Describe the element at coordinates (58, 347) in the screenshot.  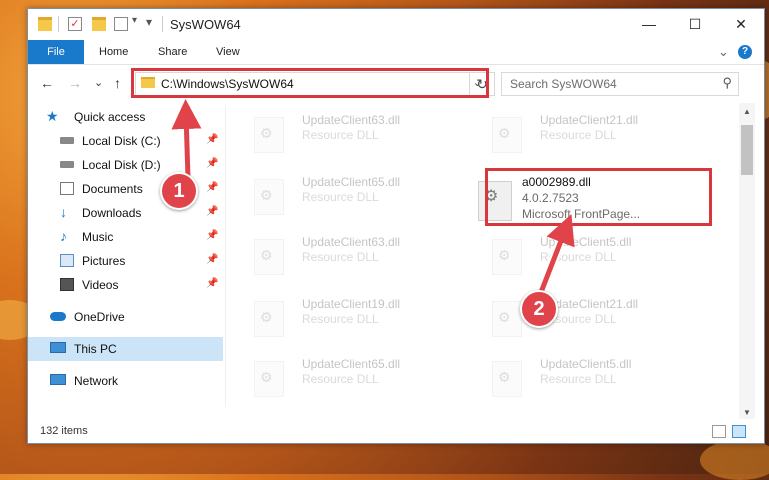
I see `computer-icon` at that location.